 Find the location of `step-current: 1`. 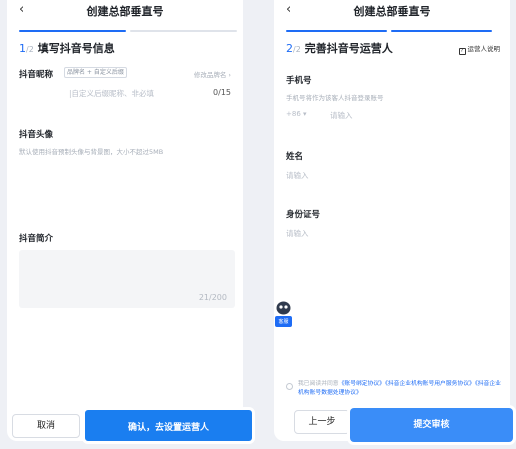

step-current: 1 is located at coordinates (22, 48).